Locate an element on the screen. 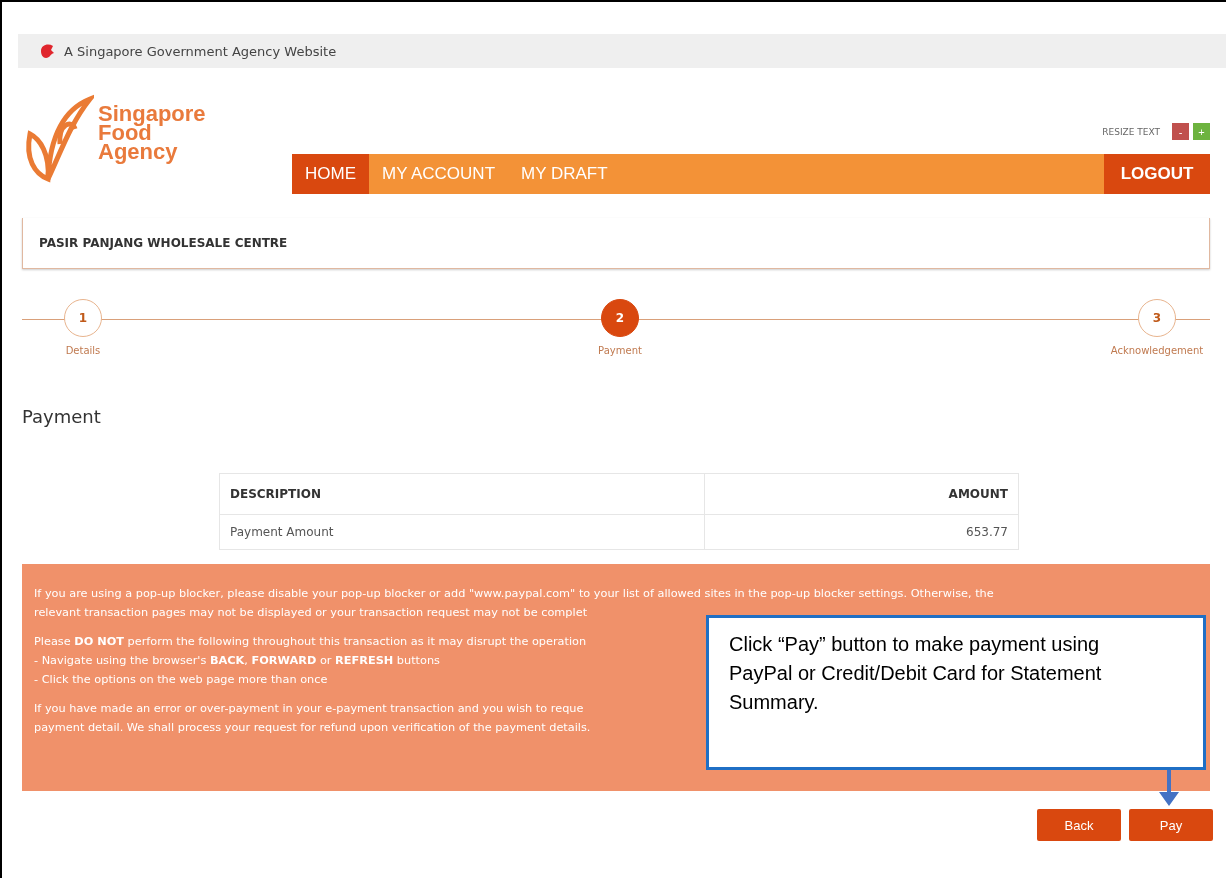 This screenshot has height=878, width=1226. notice-text: - Click the options on the web page more than once is located at coordinates (181, 680).